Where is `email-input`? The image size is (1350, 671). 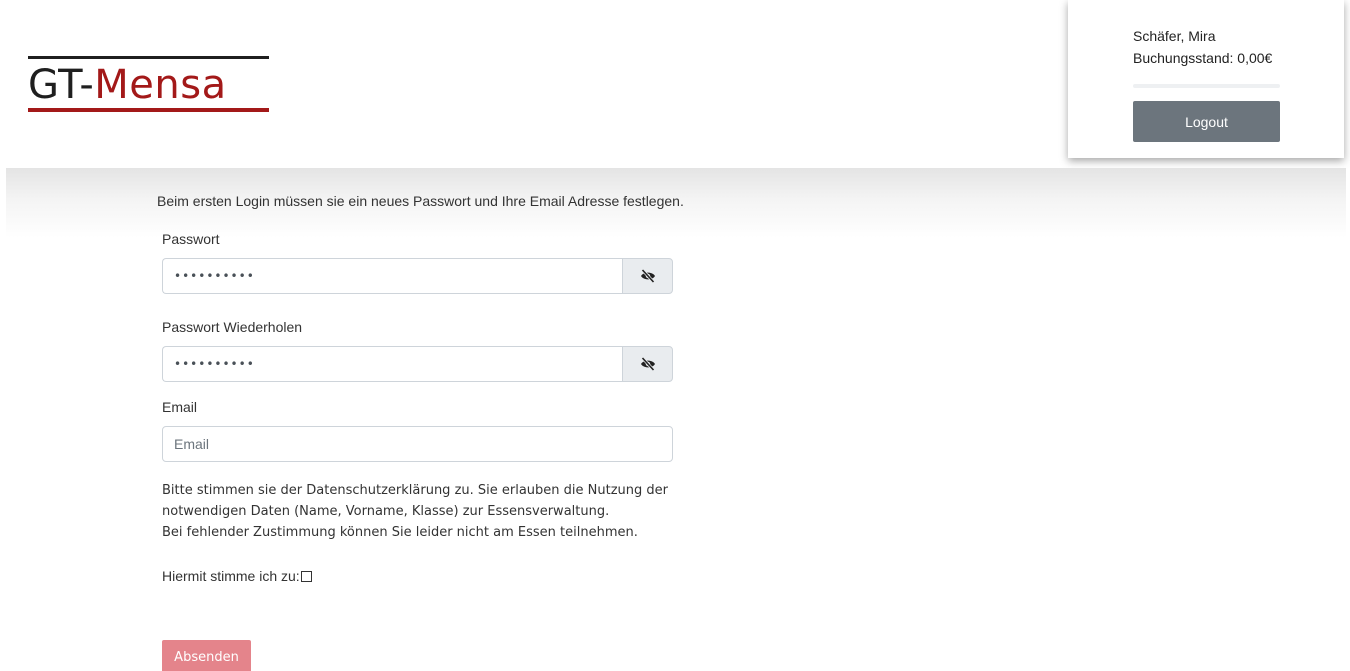
email-input is located at coordinates (417, 444).